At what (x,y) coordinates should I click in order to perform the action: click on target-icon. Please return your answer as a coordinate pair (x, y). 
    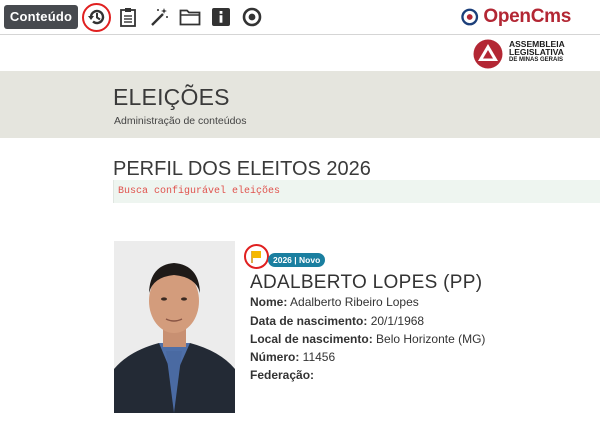
    Looking at the image, I should click on (252, 17).